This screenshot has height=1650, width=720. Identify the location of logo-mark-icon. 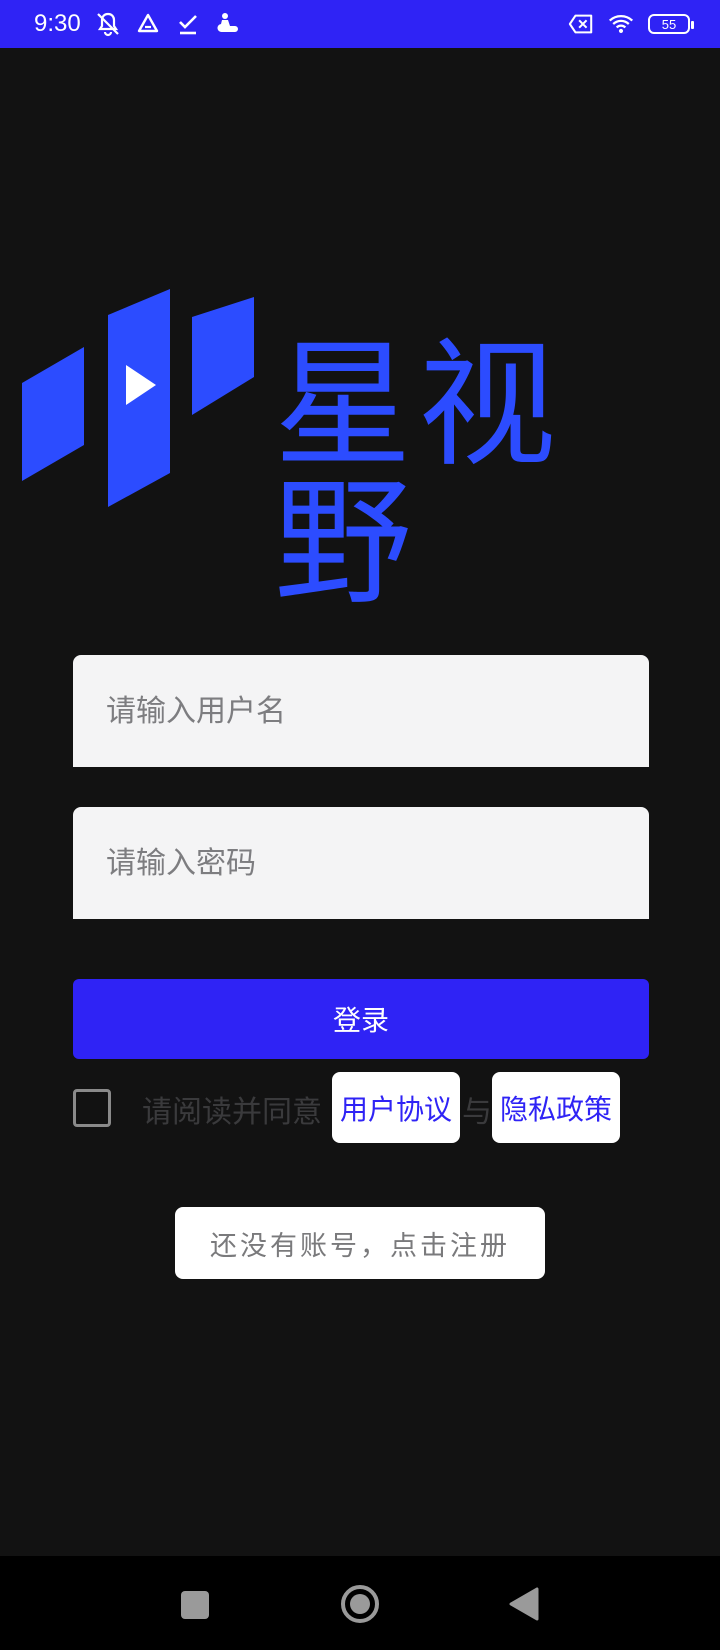
(138, 398).